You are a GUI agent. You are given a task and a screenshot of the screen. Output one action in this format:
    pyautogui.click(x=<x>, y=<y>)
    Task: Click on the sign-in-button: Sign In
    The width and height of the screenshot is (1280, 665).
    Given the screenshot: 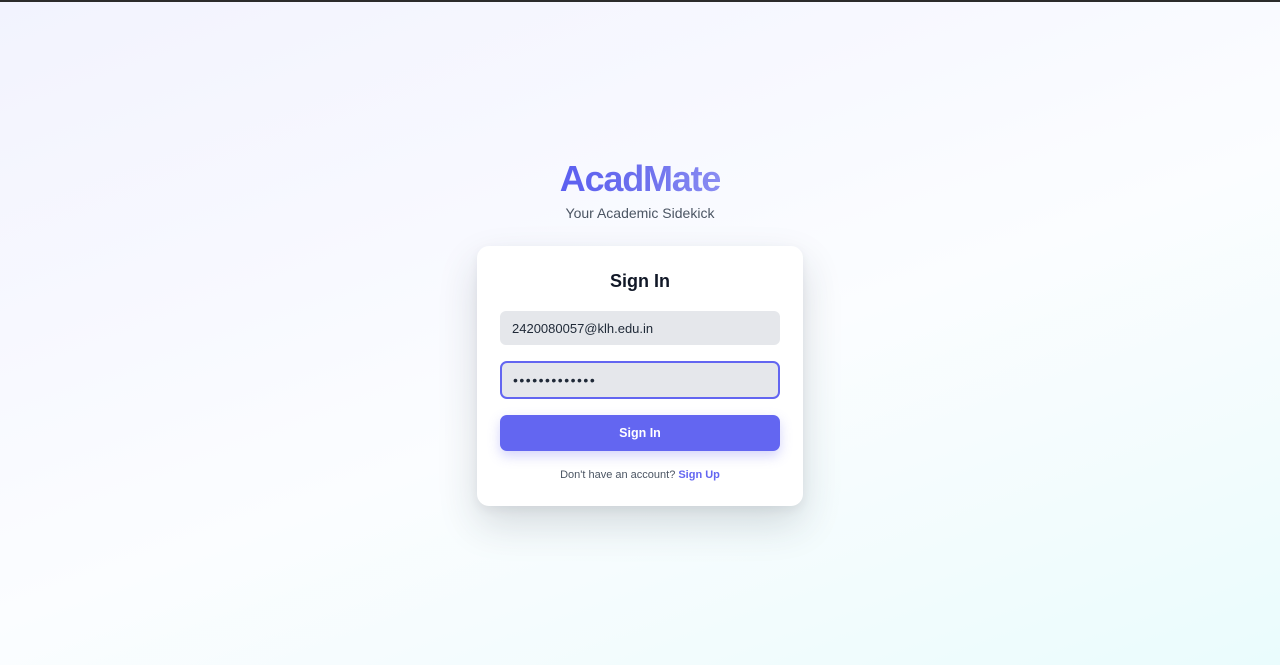 What is the action you would take?
    pyautogui.click(x=640, y=433)
    